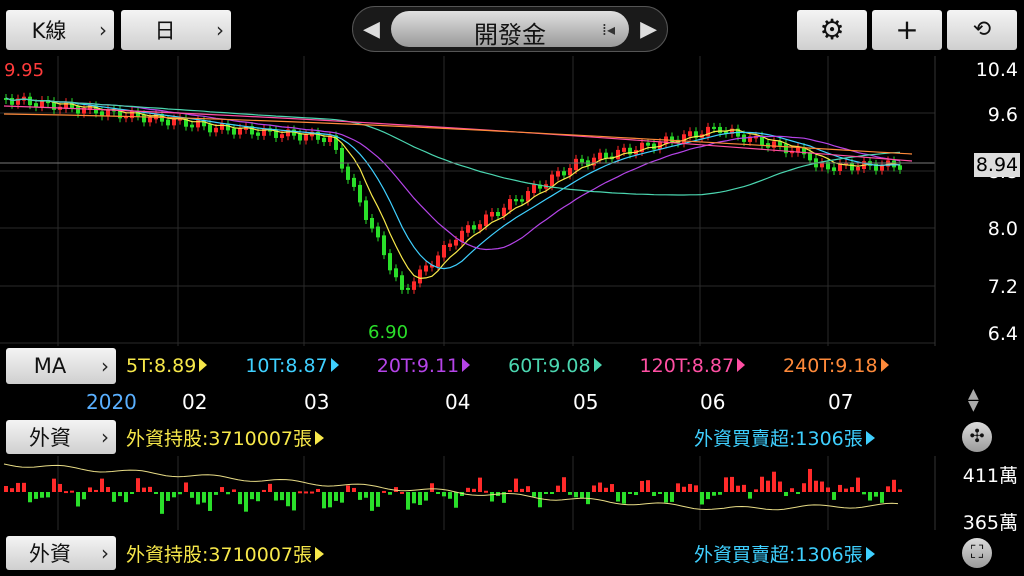 Image resolution: width=1024 pixels, height=576 pixels. Describe the element at coordinates (907, 30) in the screenshot. I see `add-button: +` at that location.